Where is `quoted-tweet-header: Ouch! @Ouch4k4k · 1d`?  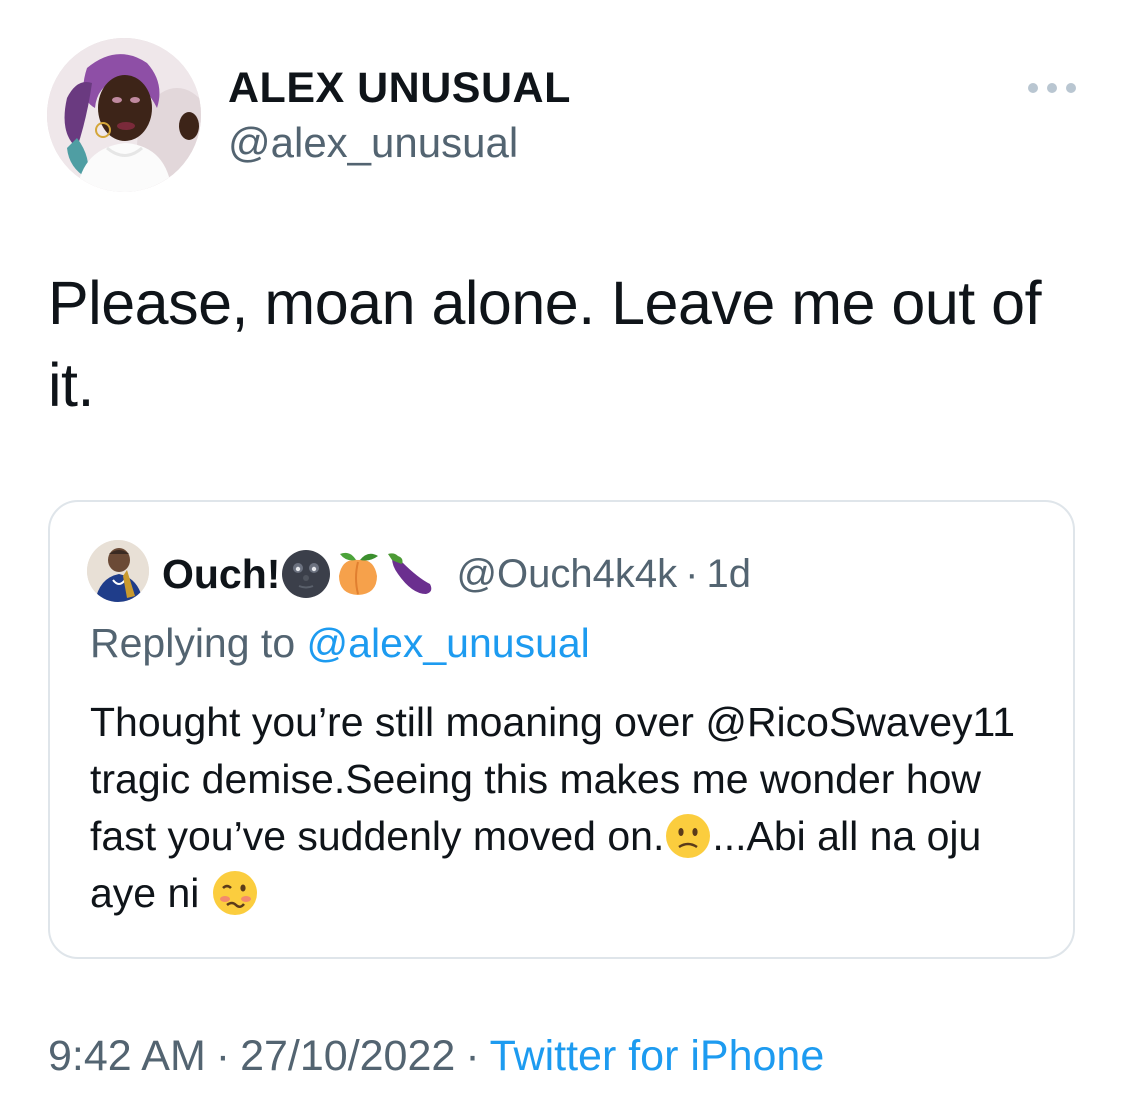
quoted-tweet-header: Ouch! @Ouch4k4k · 1d is located at coordinates (456, 574).